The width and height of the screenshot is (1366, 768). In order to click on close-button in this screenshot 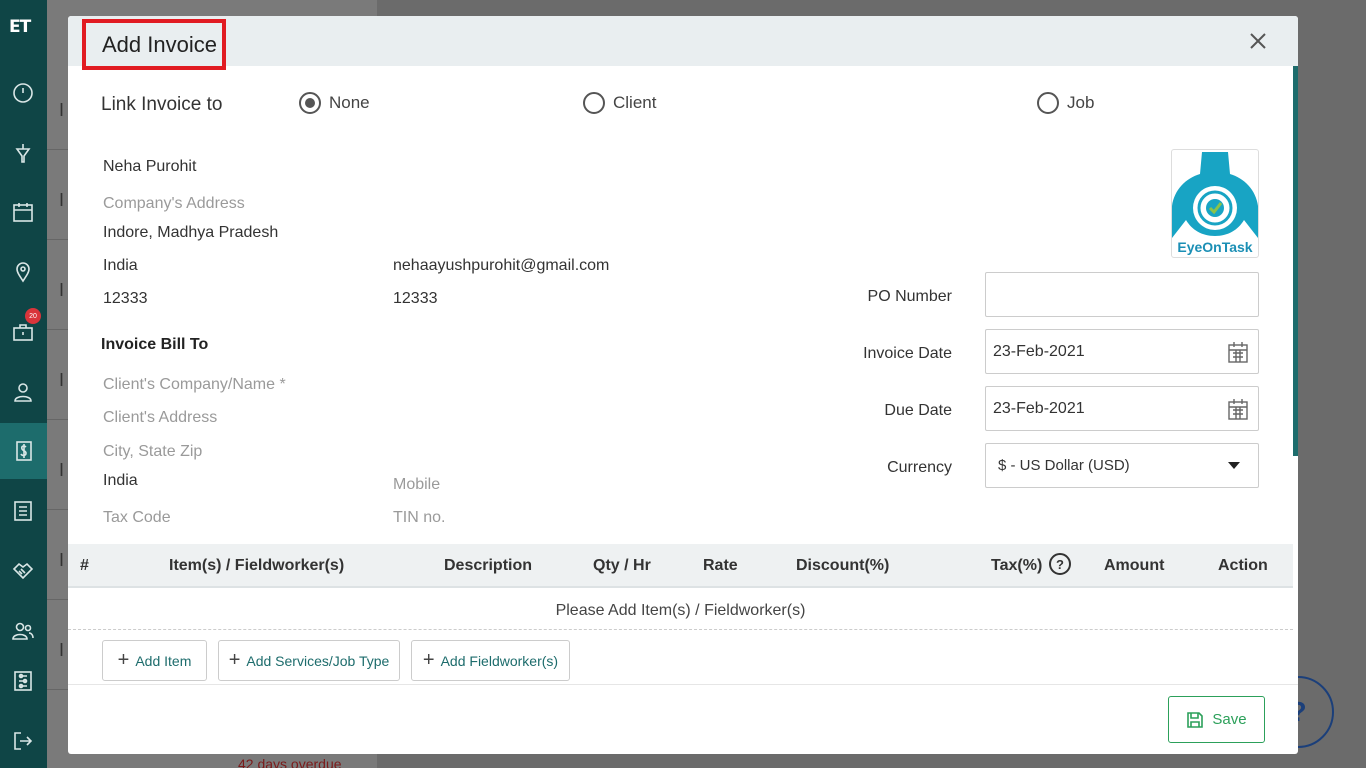, I will do `click(1258, 41)`.